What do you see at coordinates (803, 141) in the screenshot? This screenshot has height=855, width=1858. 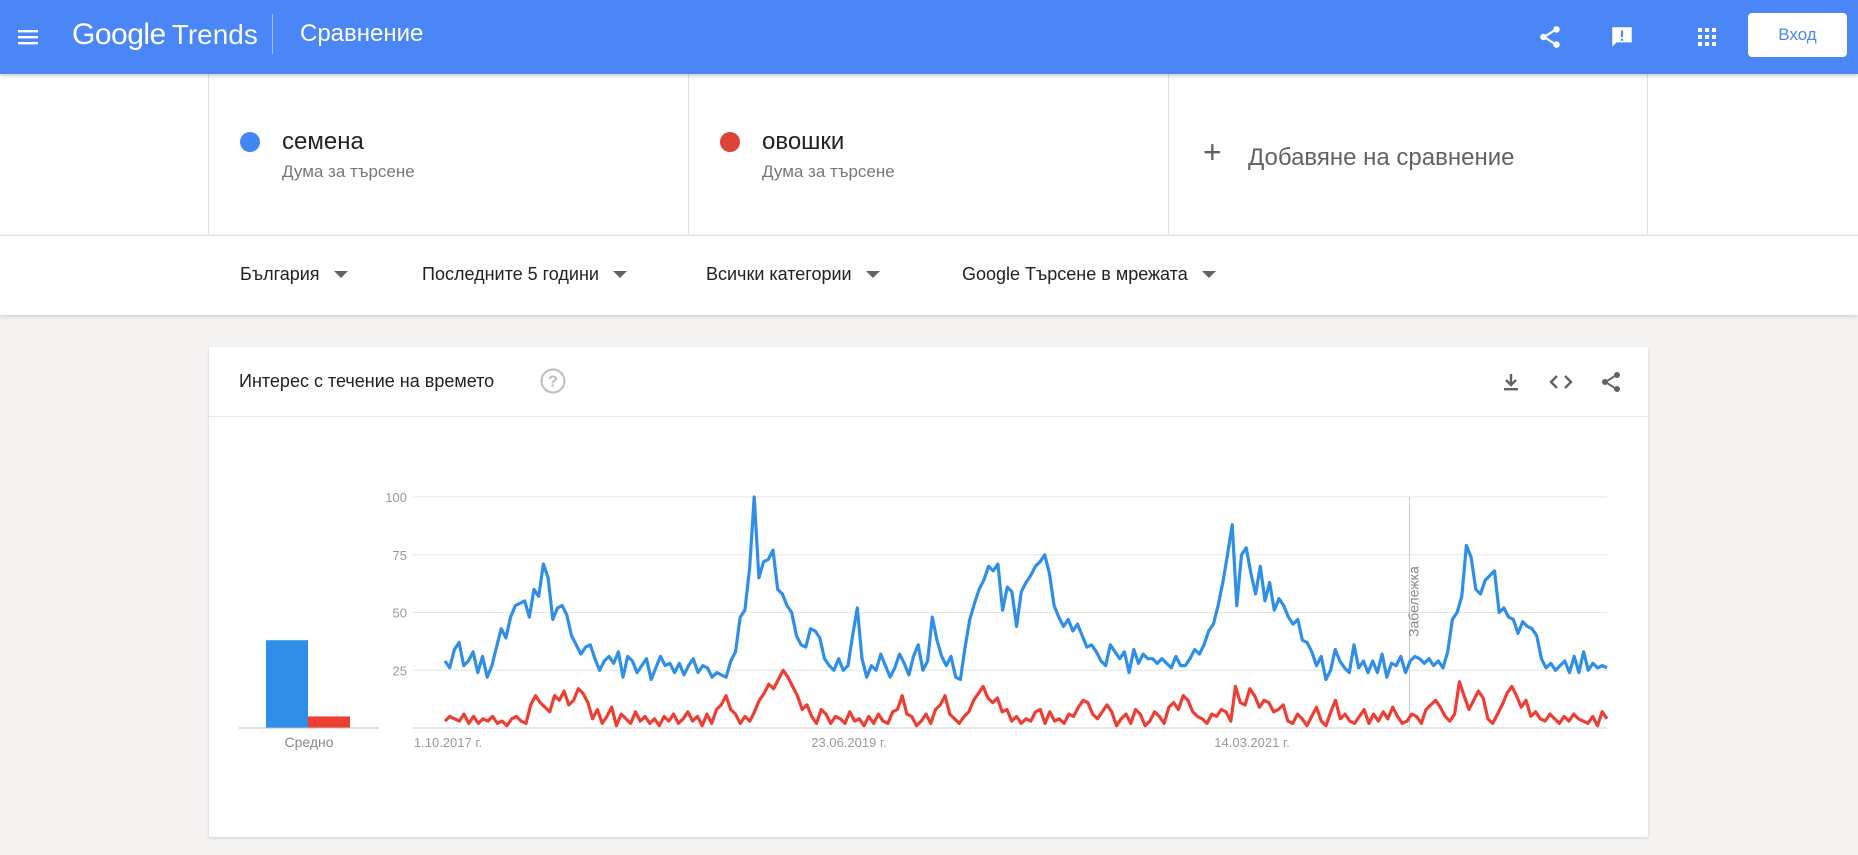 I see `term-name: овошки` at bounding box center [803, 141].